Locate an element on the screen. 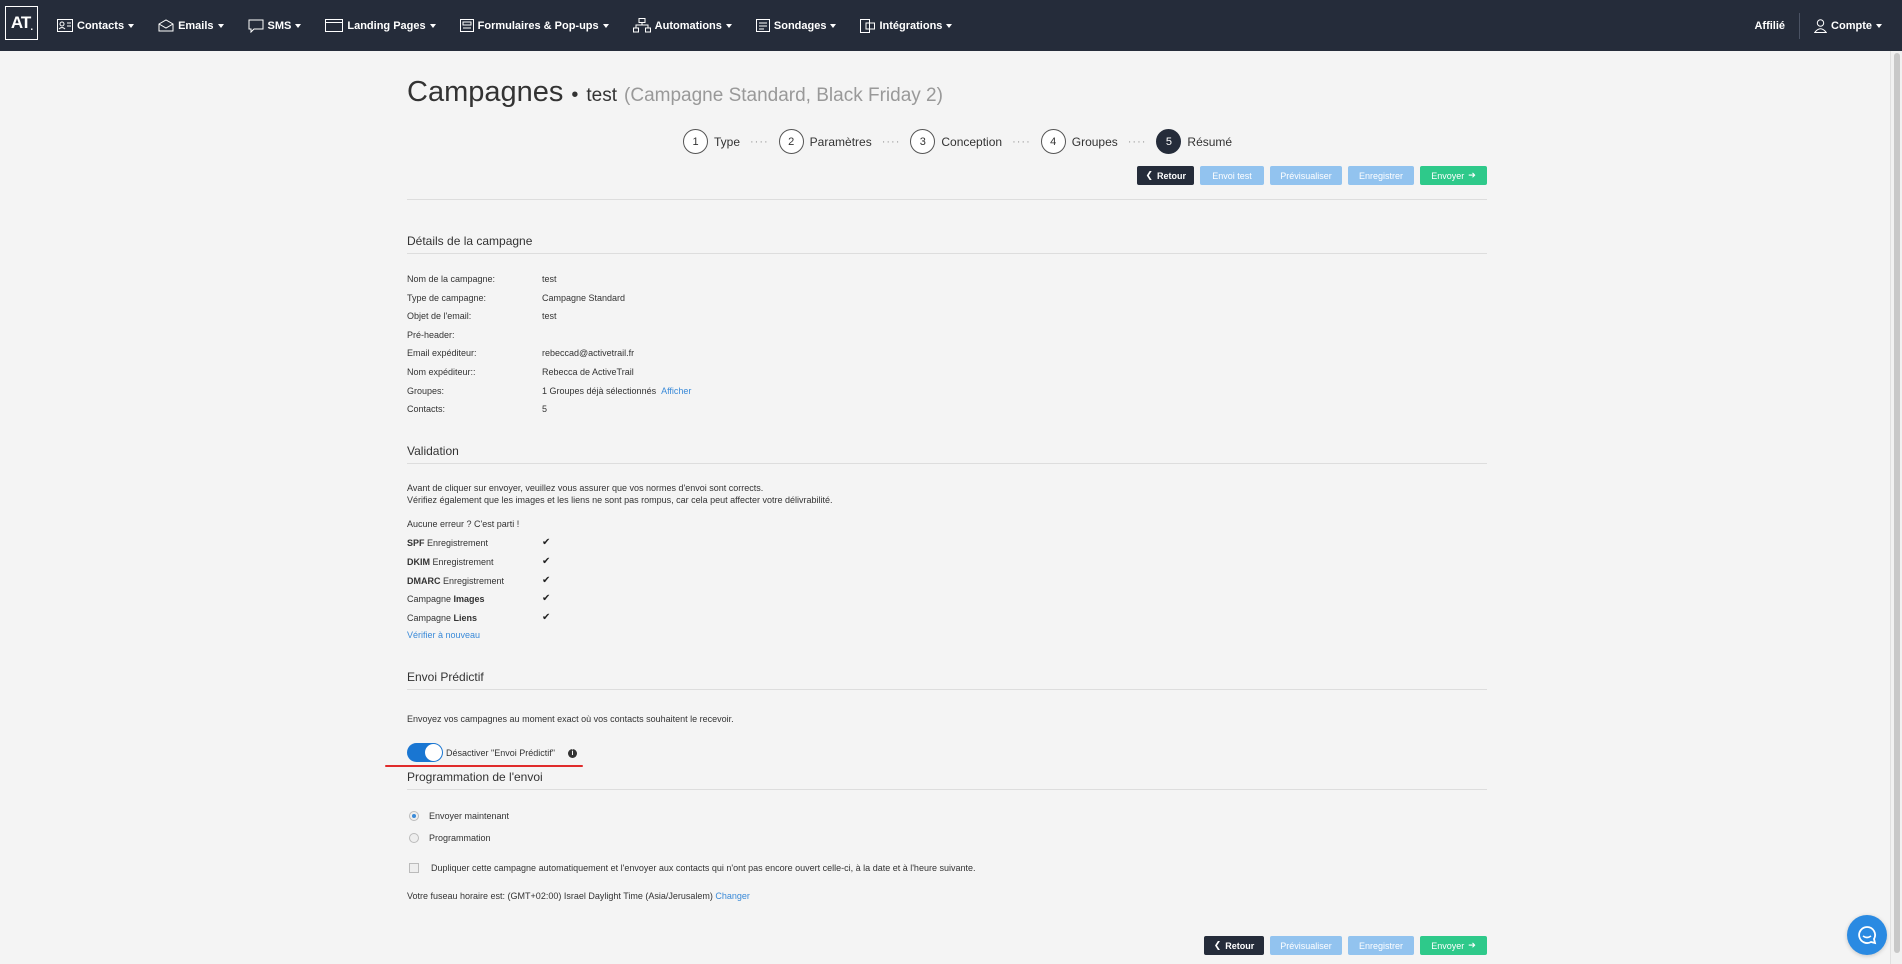  nav-automations: Automations is located at coordinates (682, 25).